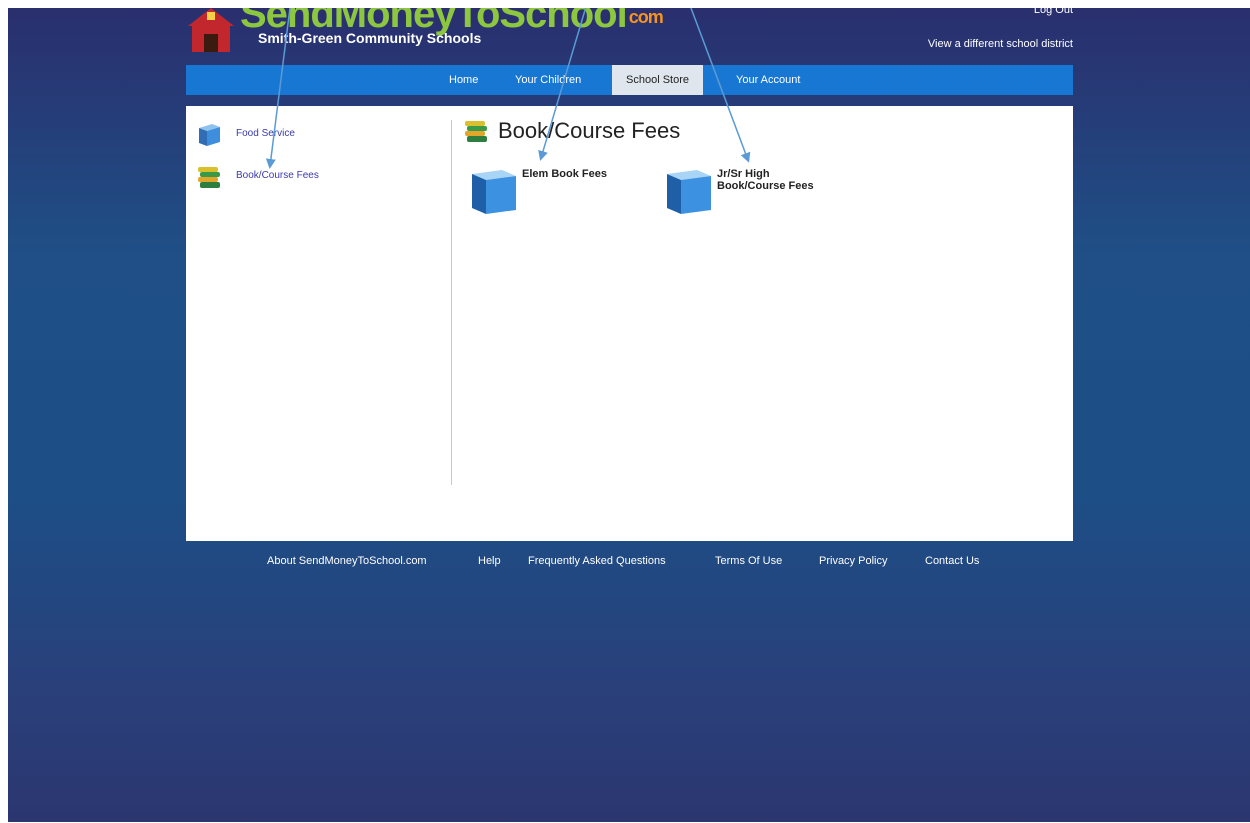  I want to click on product-name-line1: Jr/Sr High, so click(743, 174).